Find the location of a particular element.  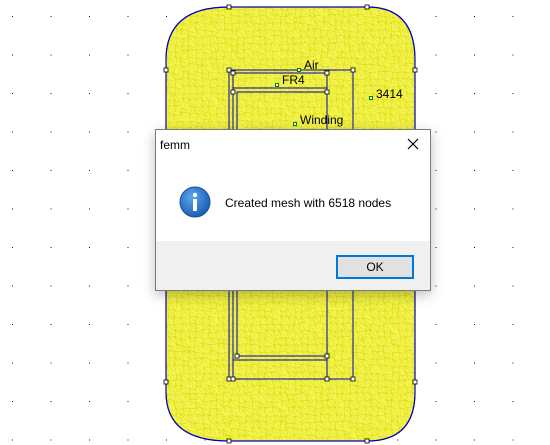

close-icon is located at coordinates (413, 144).